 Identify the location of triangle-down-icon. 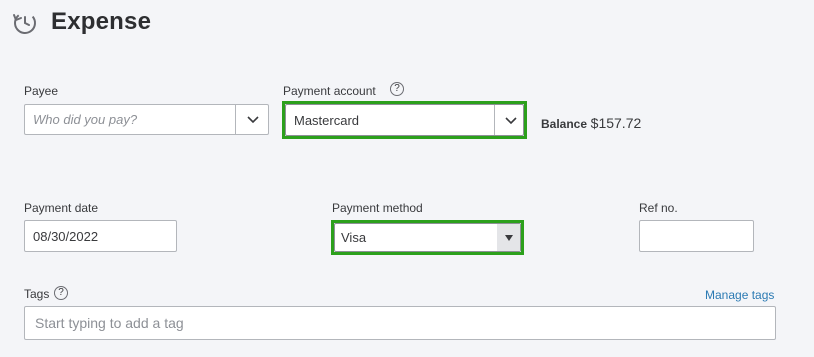
(508, 237).